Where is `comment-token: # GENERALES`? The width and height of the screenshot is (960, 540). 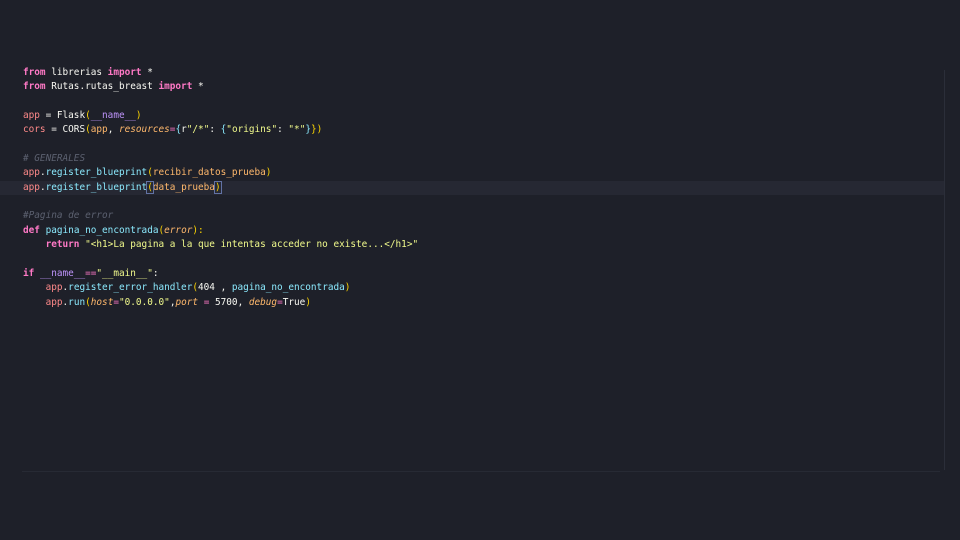 comment-token: # GENERALES is located at coordinates (54, 159).